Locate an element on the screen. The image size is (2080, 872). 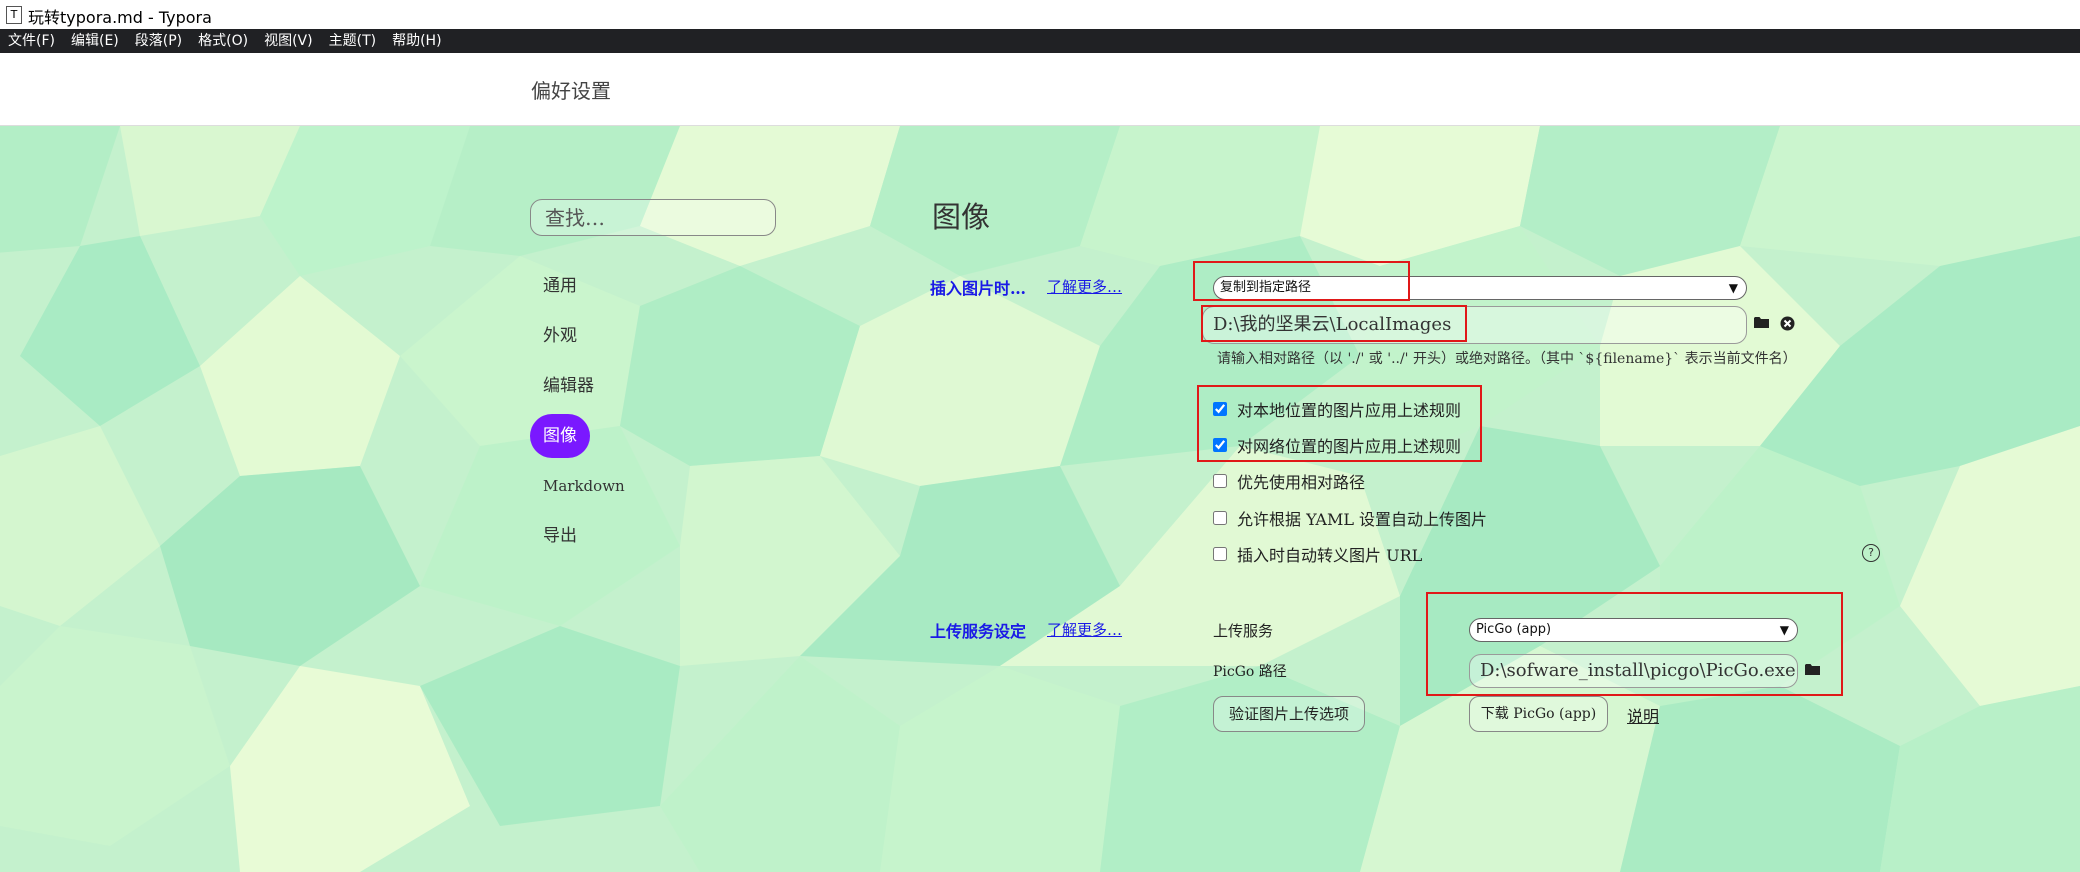
typora-app-icon: T is located at coordinates (14, 15).